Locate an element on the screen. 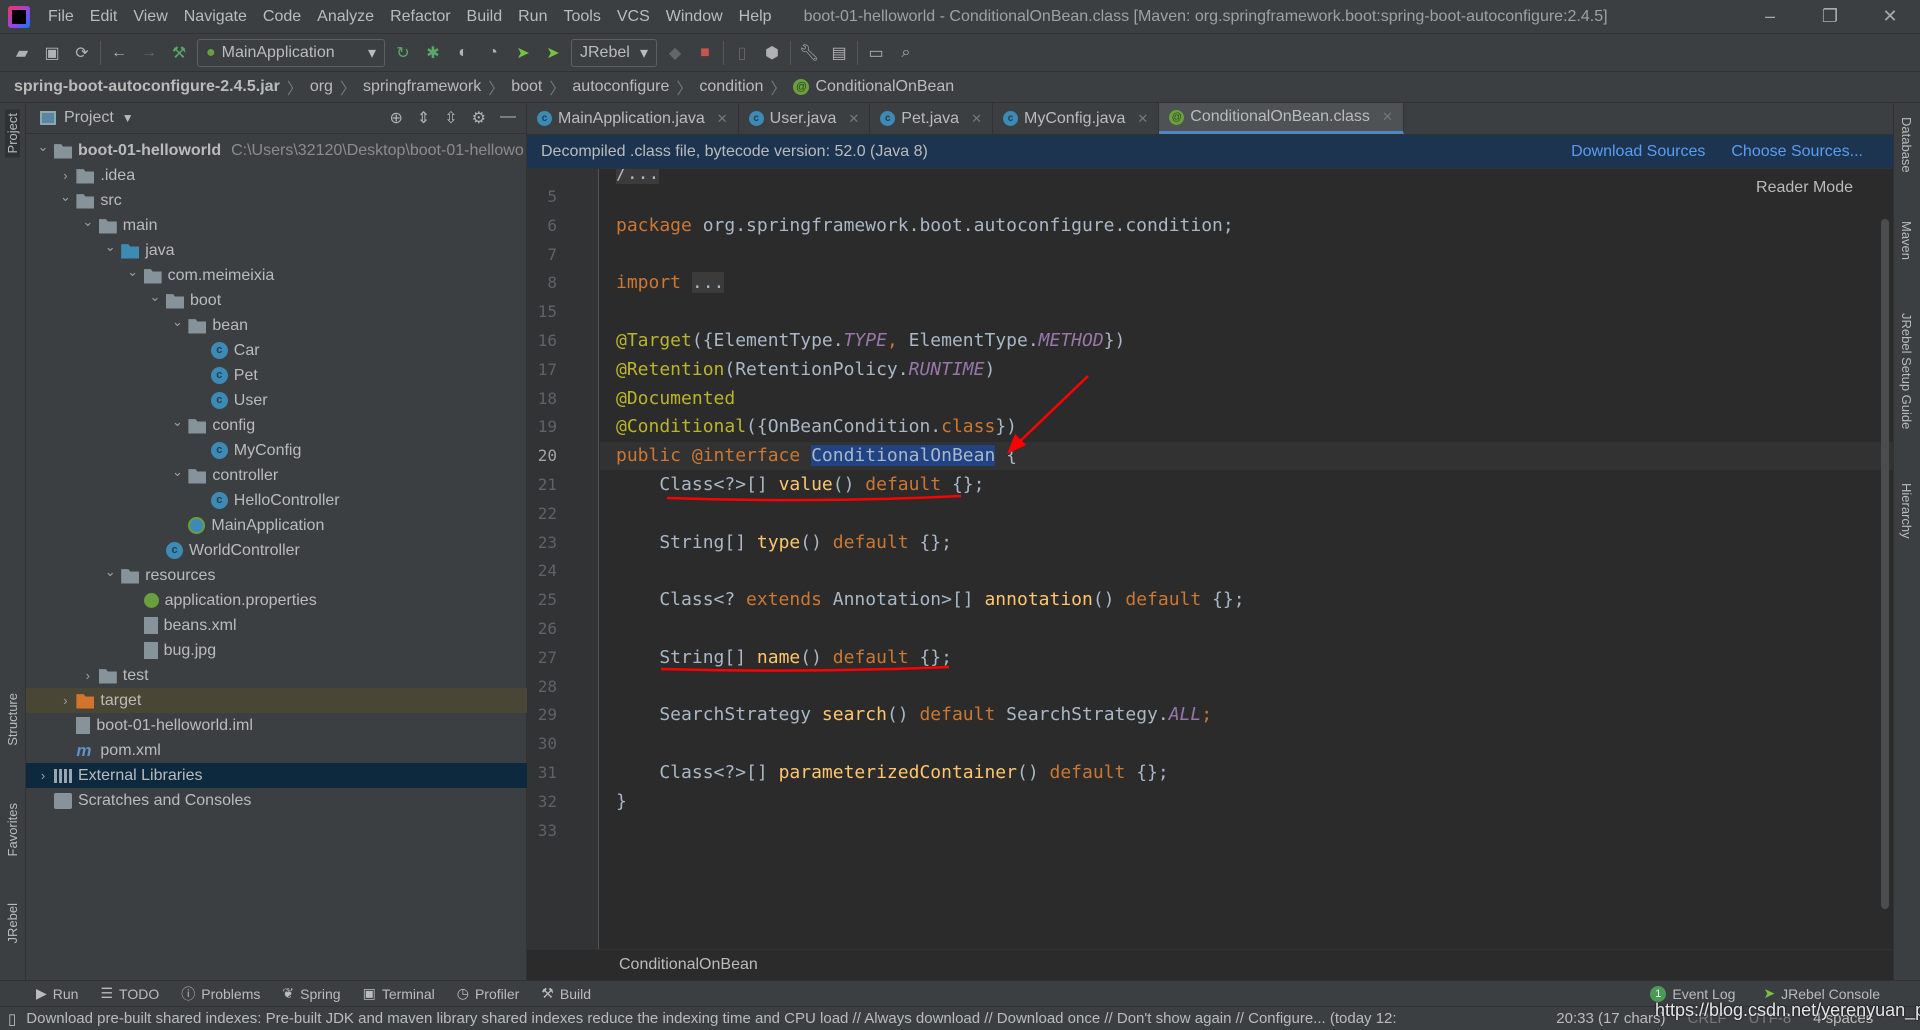 The width and height of the screenshot is (1920, 1030). menu-view: View is located at coordinates (150, 17).